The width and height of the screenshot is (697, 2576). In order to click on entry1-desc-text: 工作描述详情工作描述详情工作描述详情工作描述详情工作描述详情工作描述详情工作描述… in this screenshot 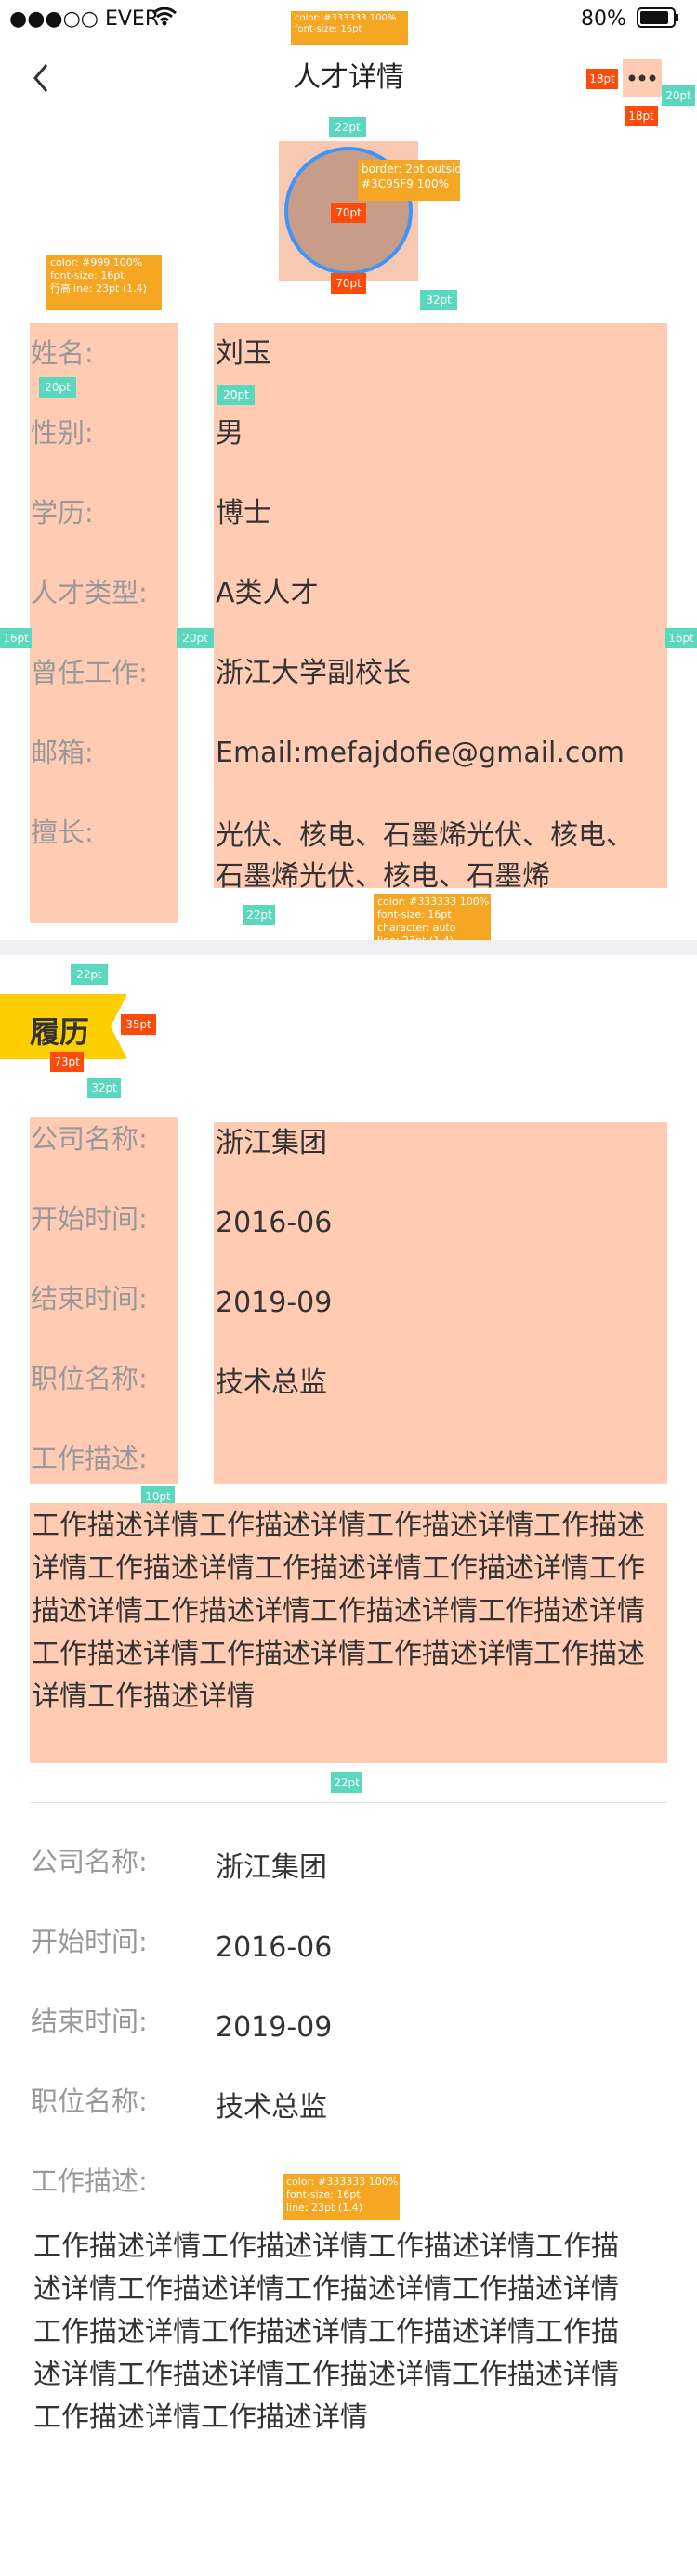, I will do `click(338, 1612)`.